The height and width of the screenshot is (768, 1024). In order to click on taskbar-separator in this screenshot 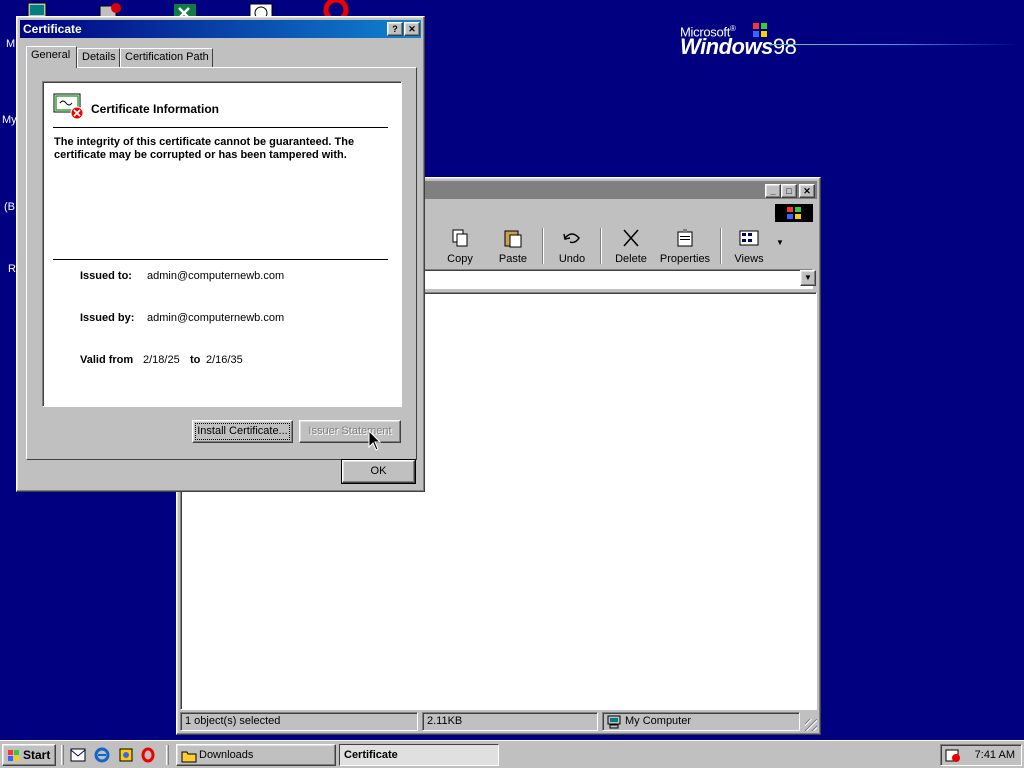, I will do `click(167, 755)`.